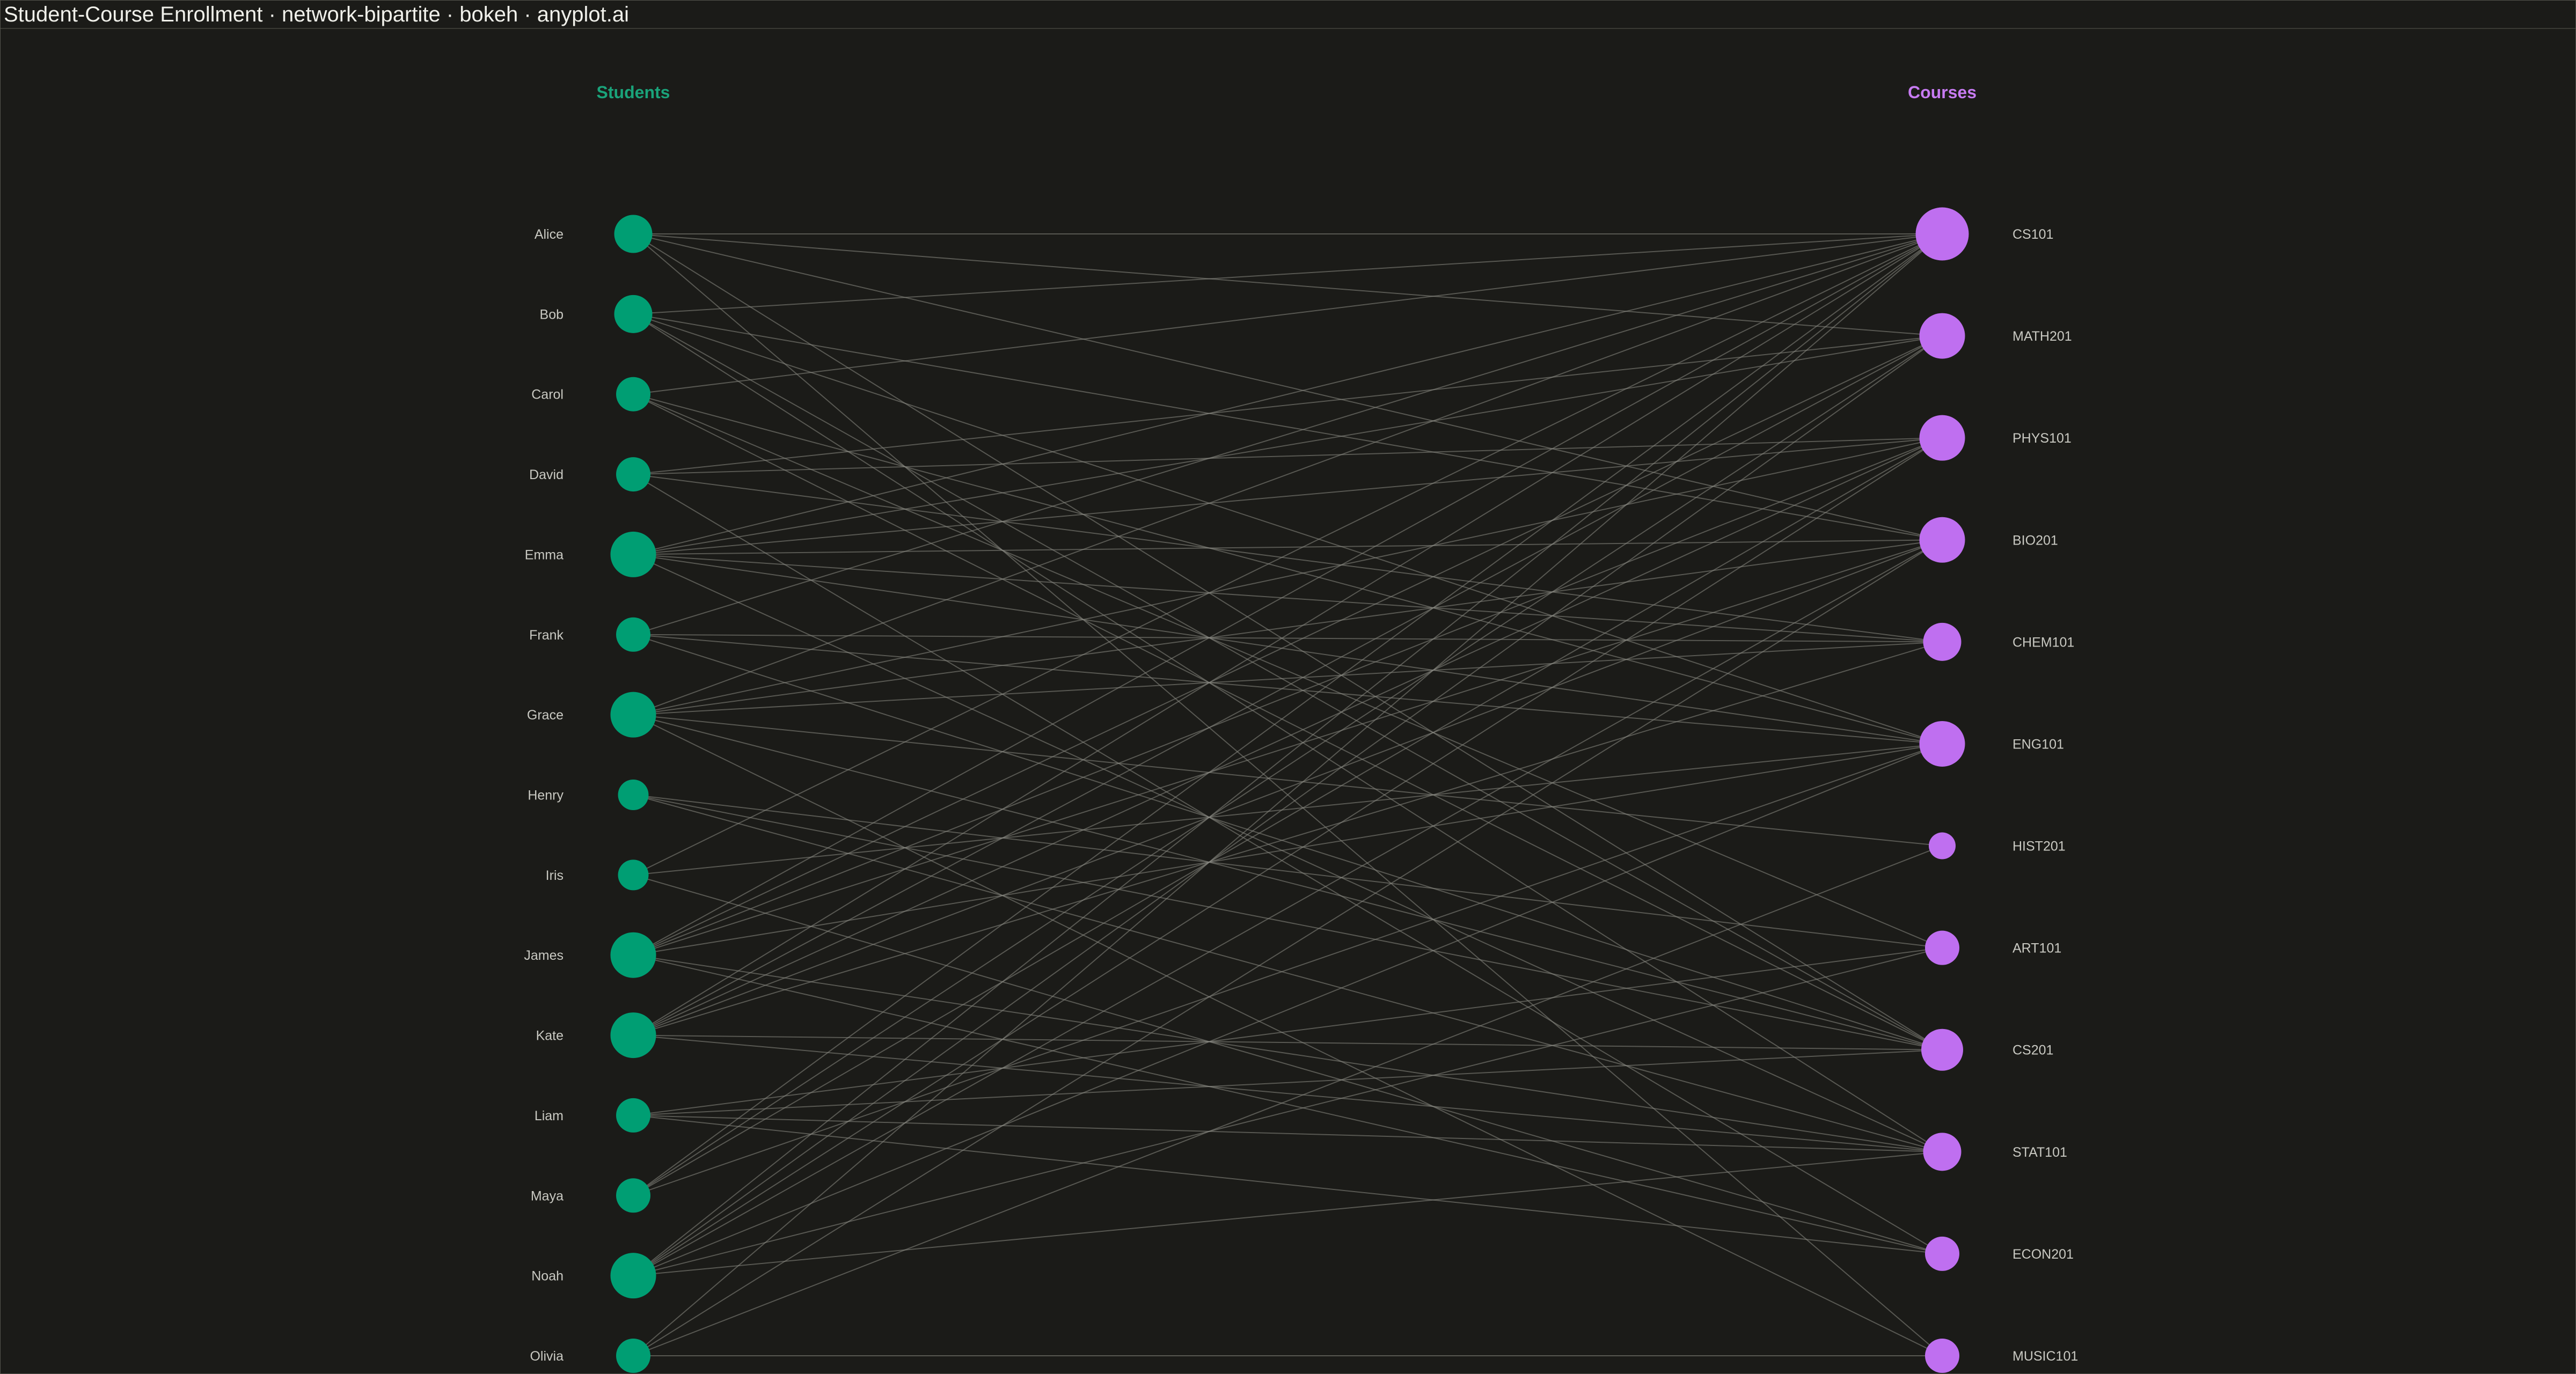 The image size is (2576, 1374). I want to click on course-label-music101: MUSIC101, so click(2045, 1356).